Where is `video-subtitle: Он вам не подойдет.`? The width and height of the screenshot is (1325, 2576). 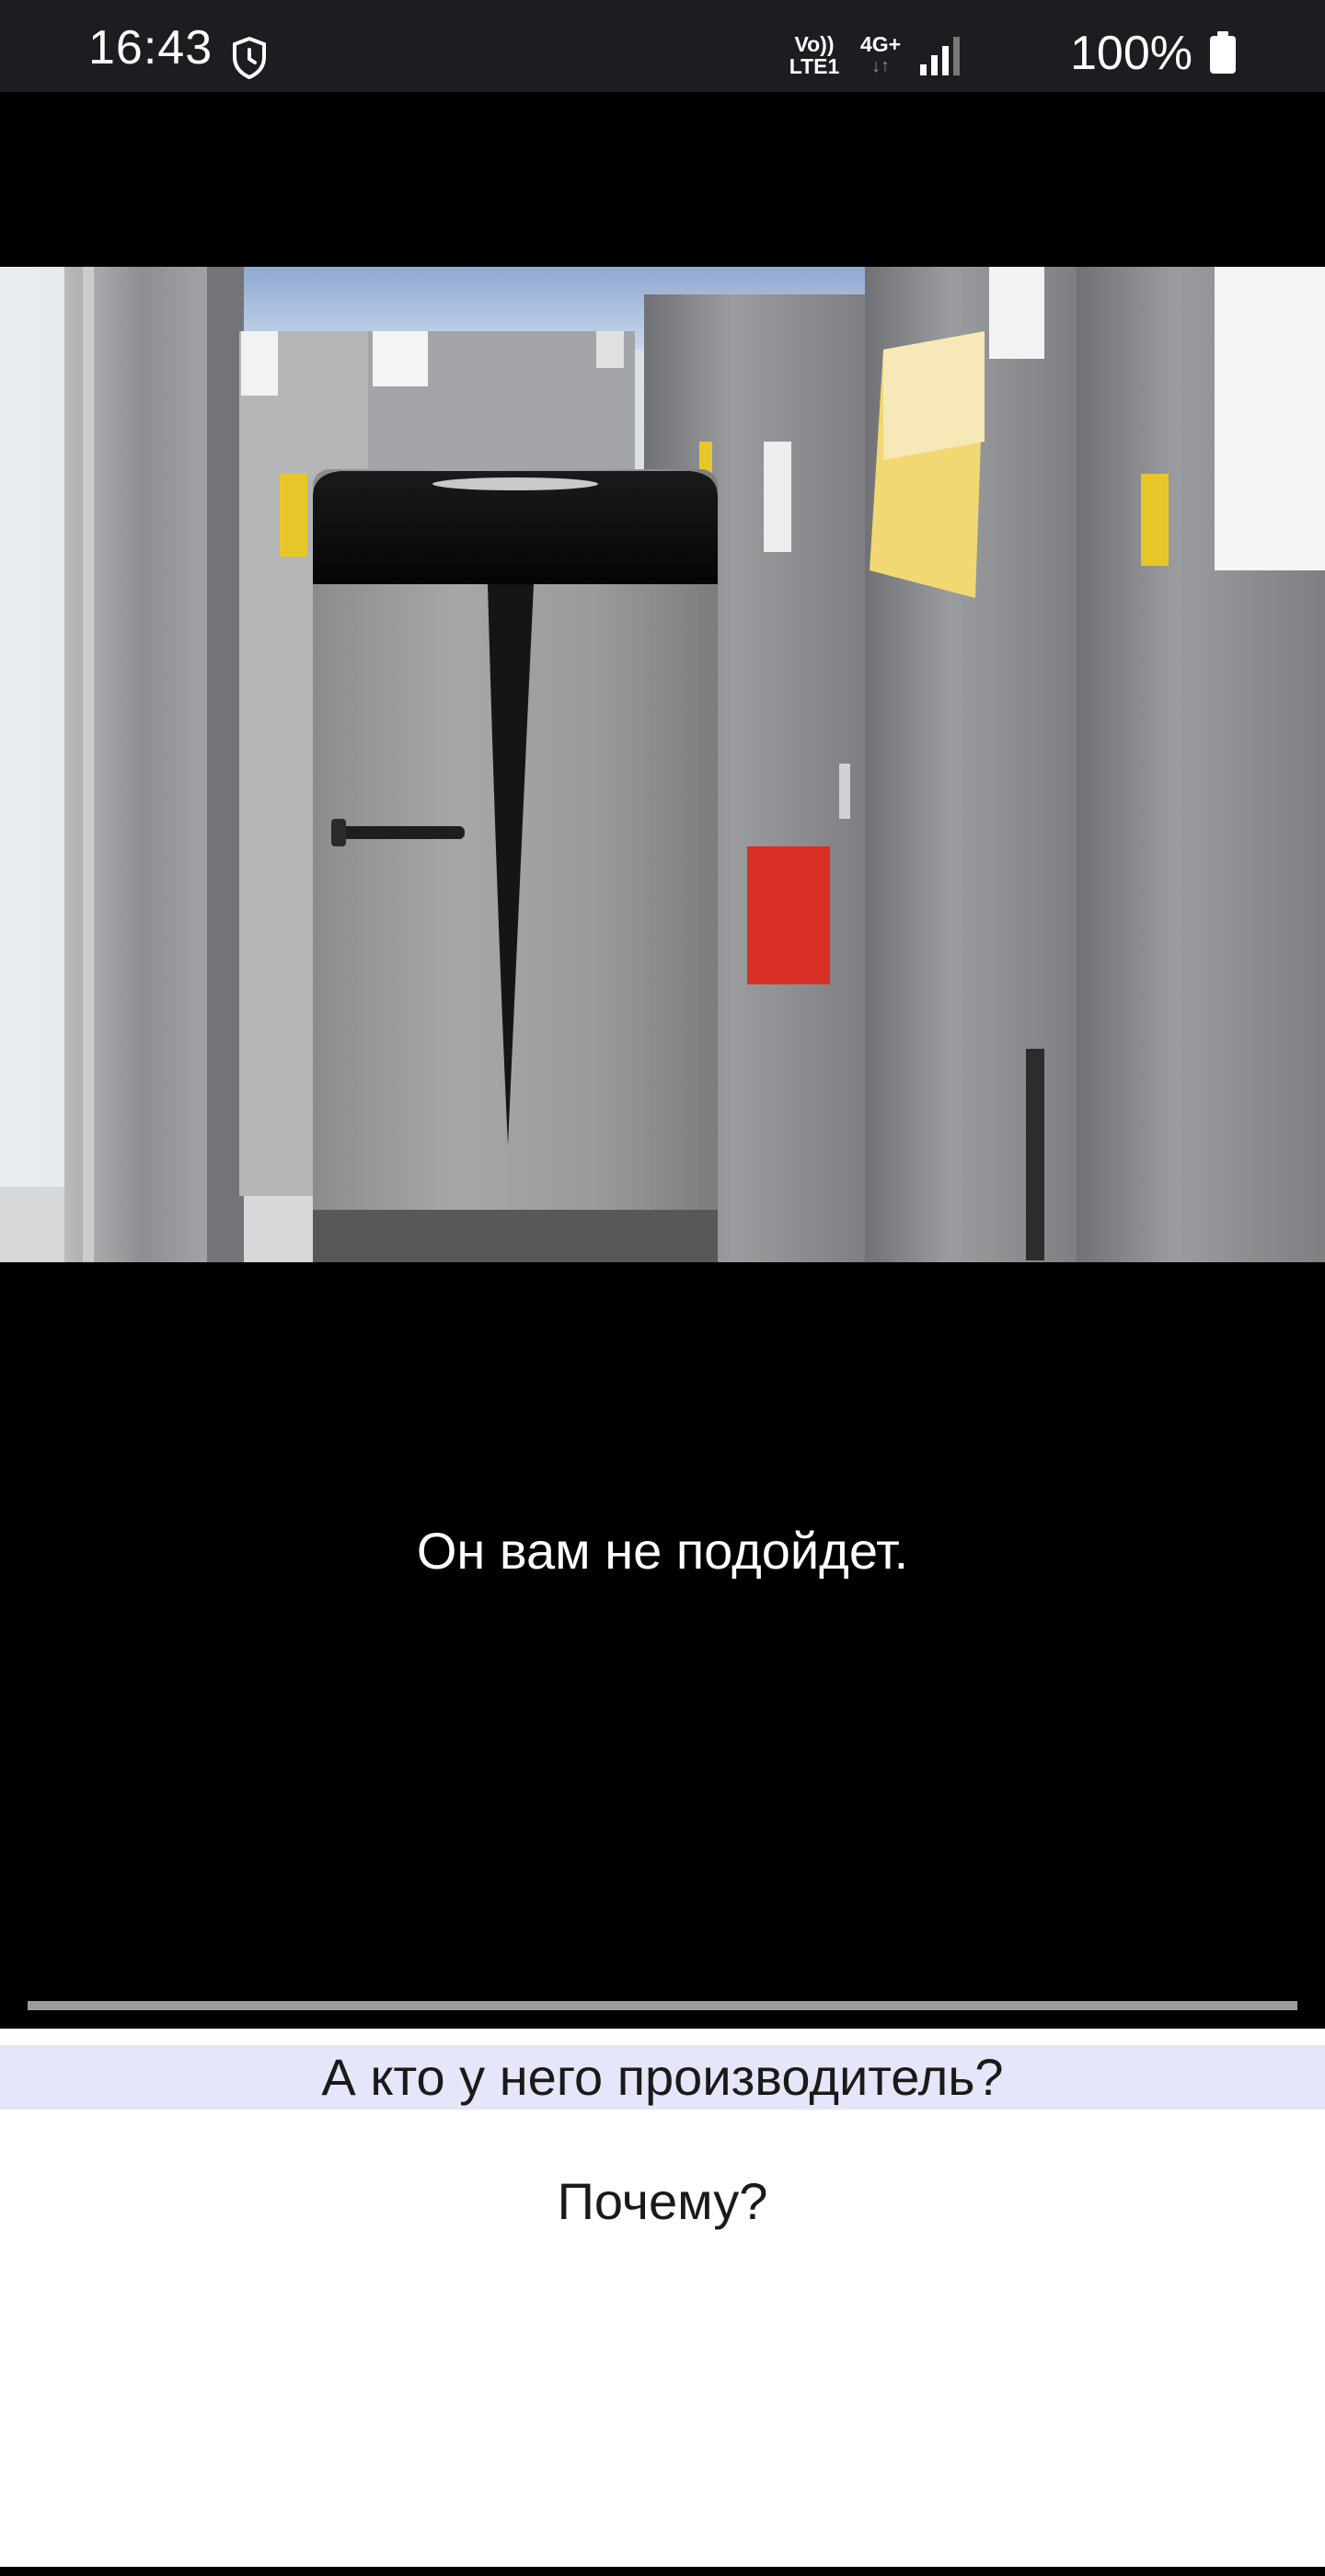
video-subtitle: Он вам не подойдет. is located at coordinates (662, 1551).